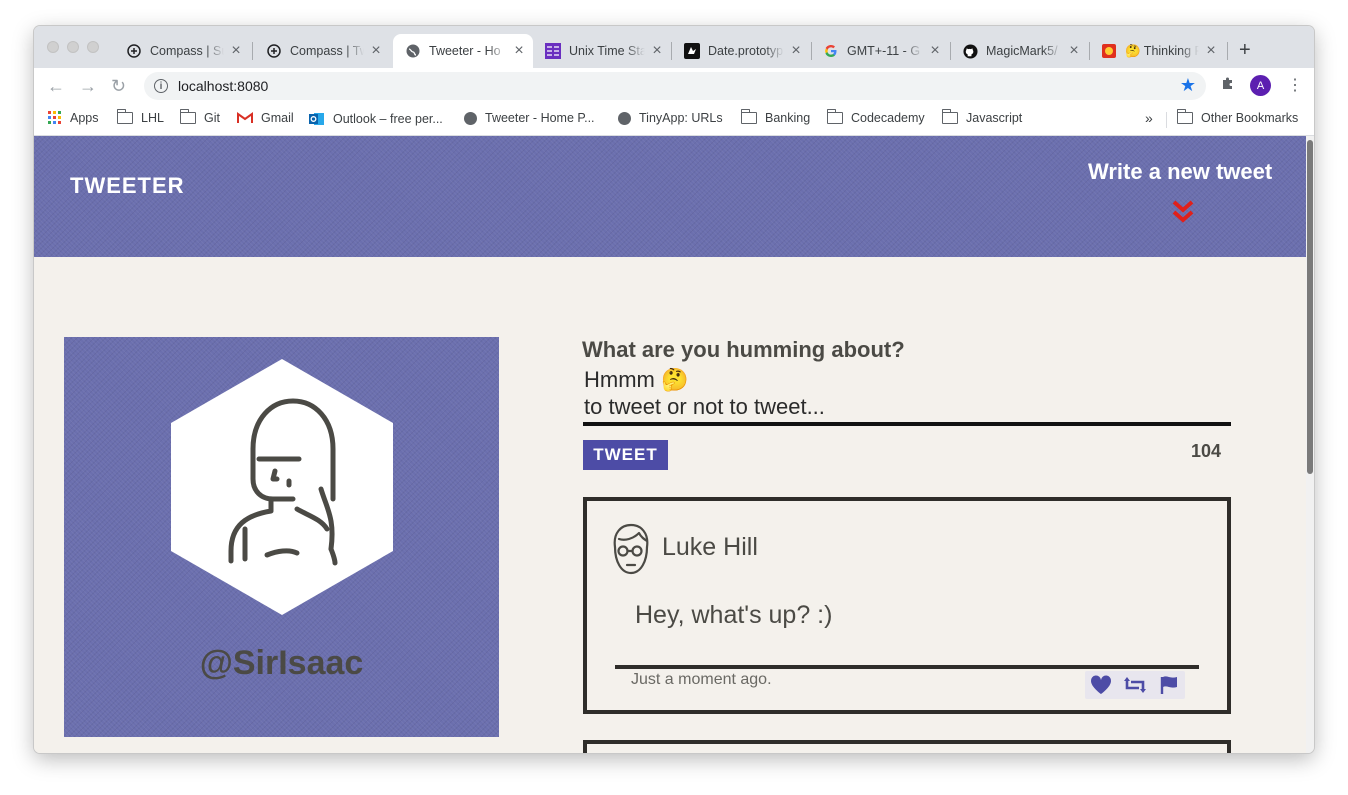 The image size is (1348, 795). What do you see at coordinates (631, 551) in the screenshot?
I see `user-avatar-icon` at bounding box center [631, 551].